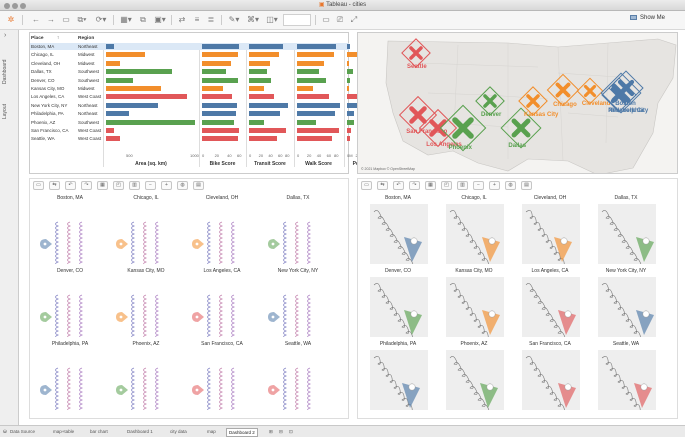 Image resolution: width=685 pixels, height=437 pixels. What do you see at coordinates (45, 63) in the screenshot?
I see `row-place: Cleveland, OH` at bounding box center [45, 63].